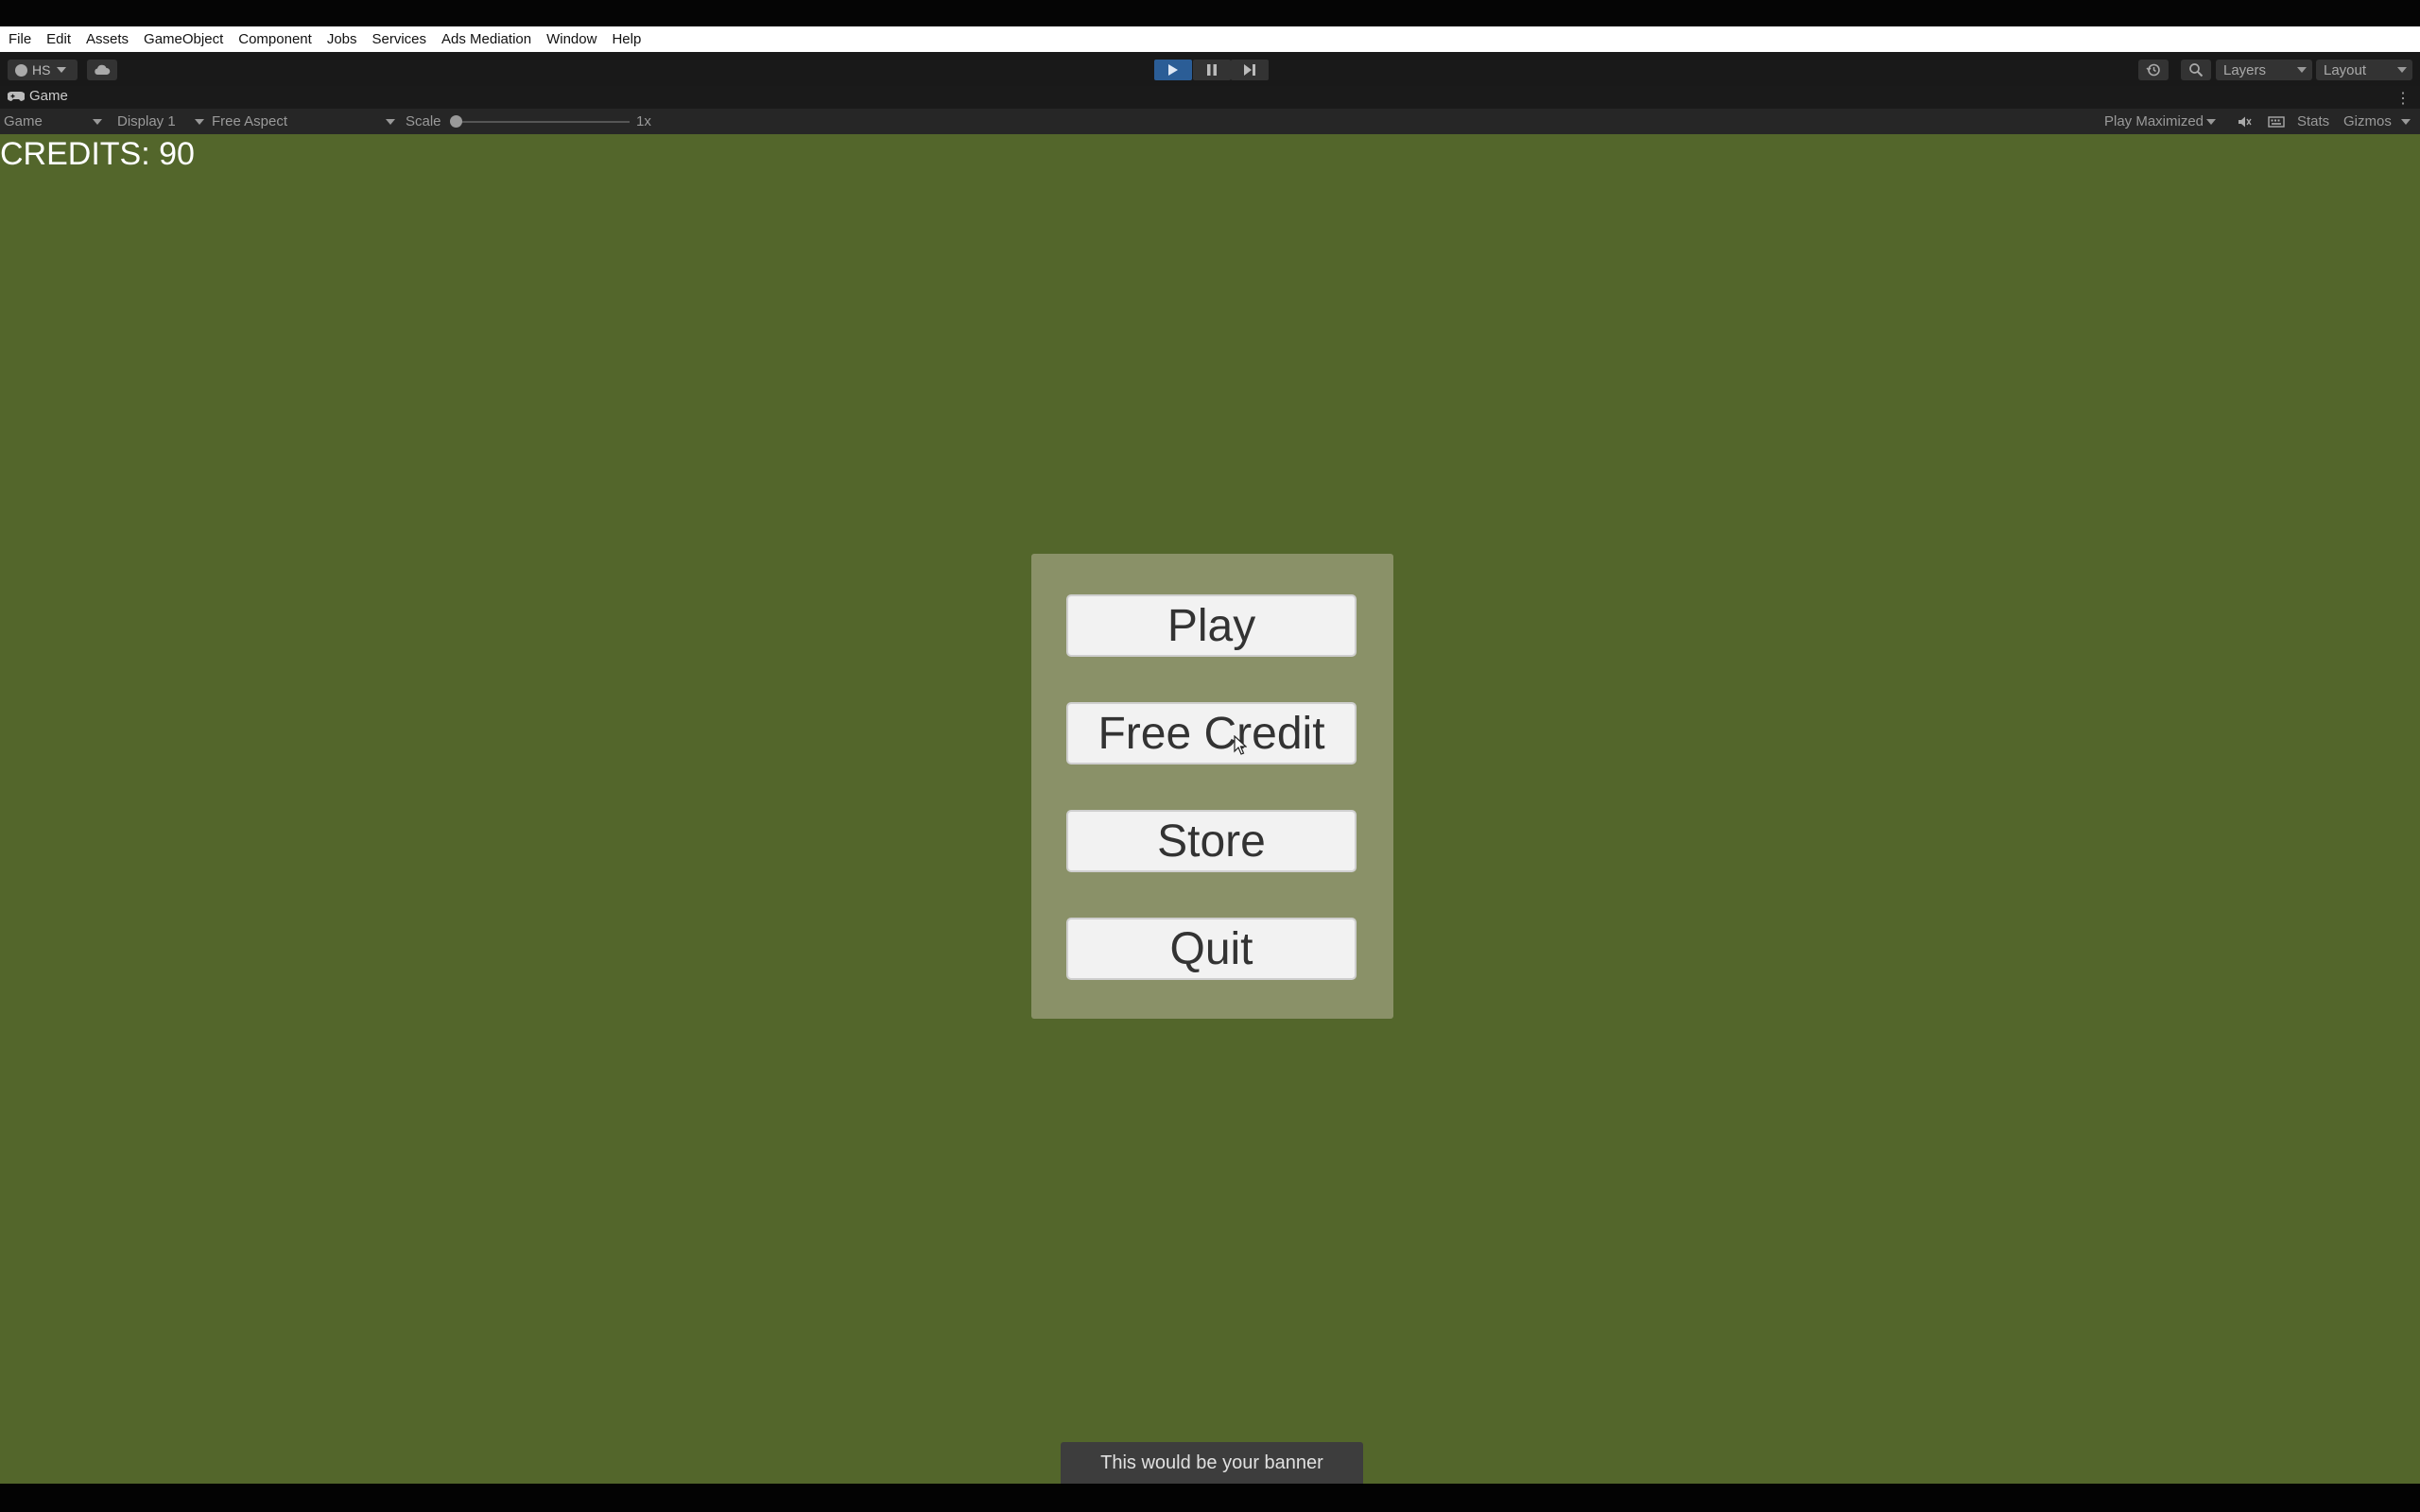 This screenshot has width=2420, height=1512. I want to click on menu-jobs: Jobs, so click(342, 39).